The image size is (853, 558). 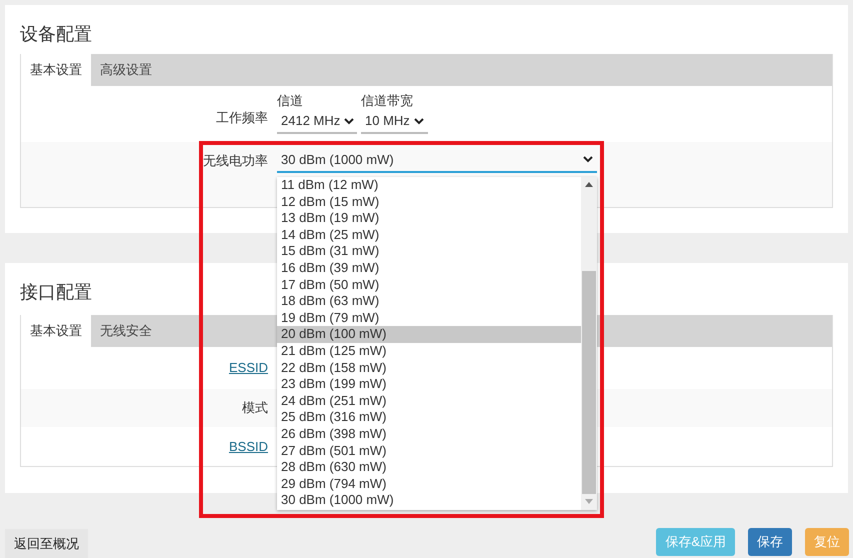 What do you see at coordinates (235, 161) in the screenshot?
I see `field-label: 无线电功率` at bounding box center [235, 161].